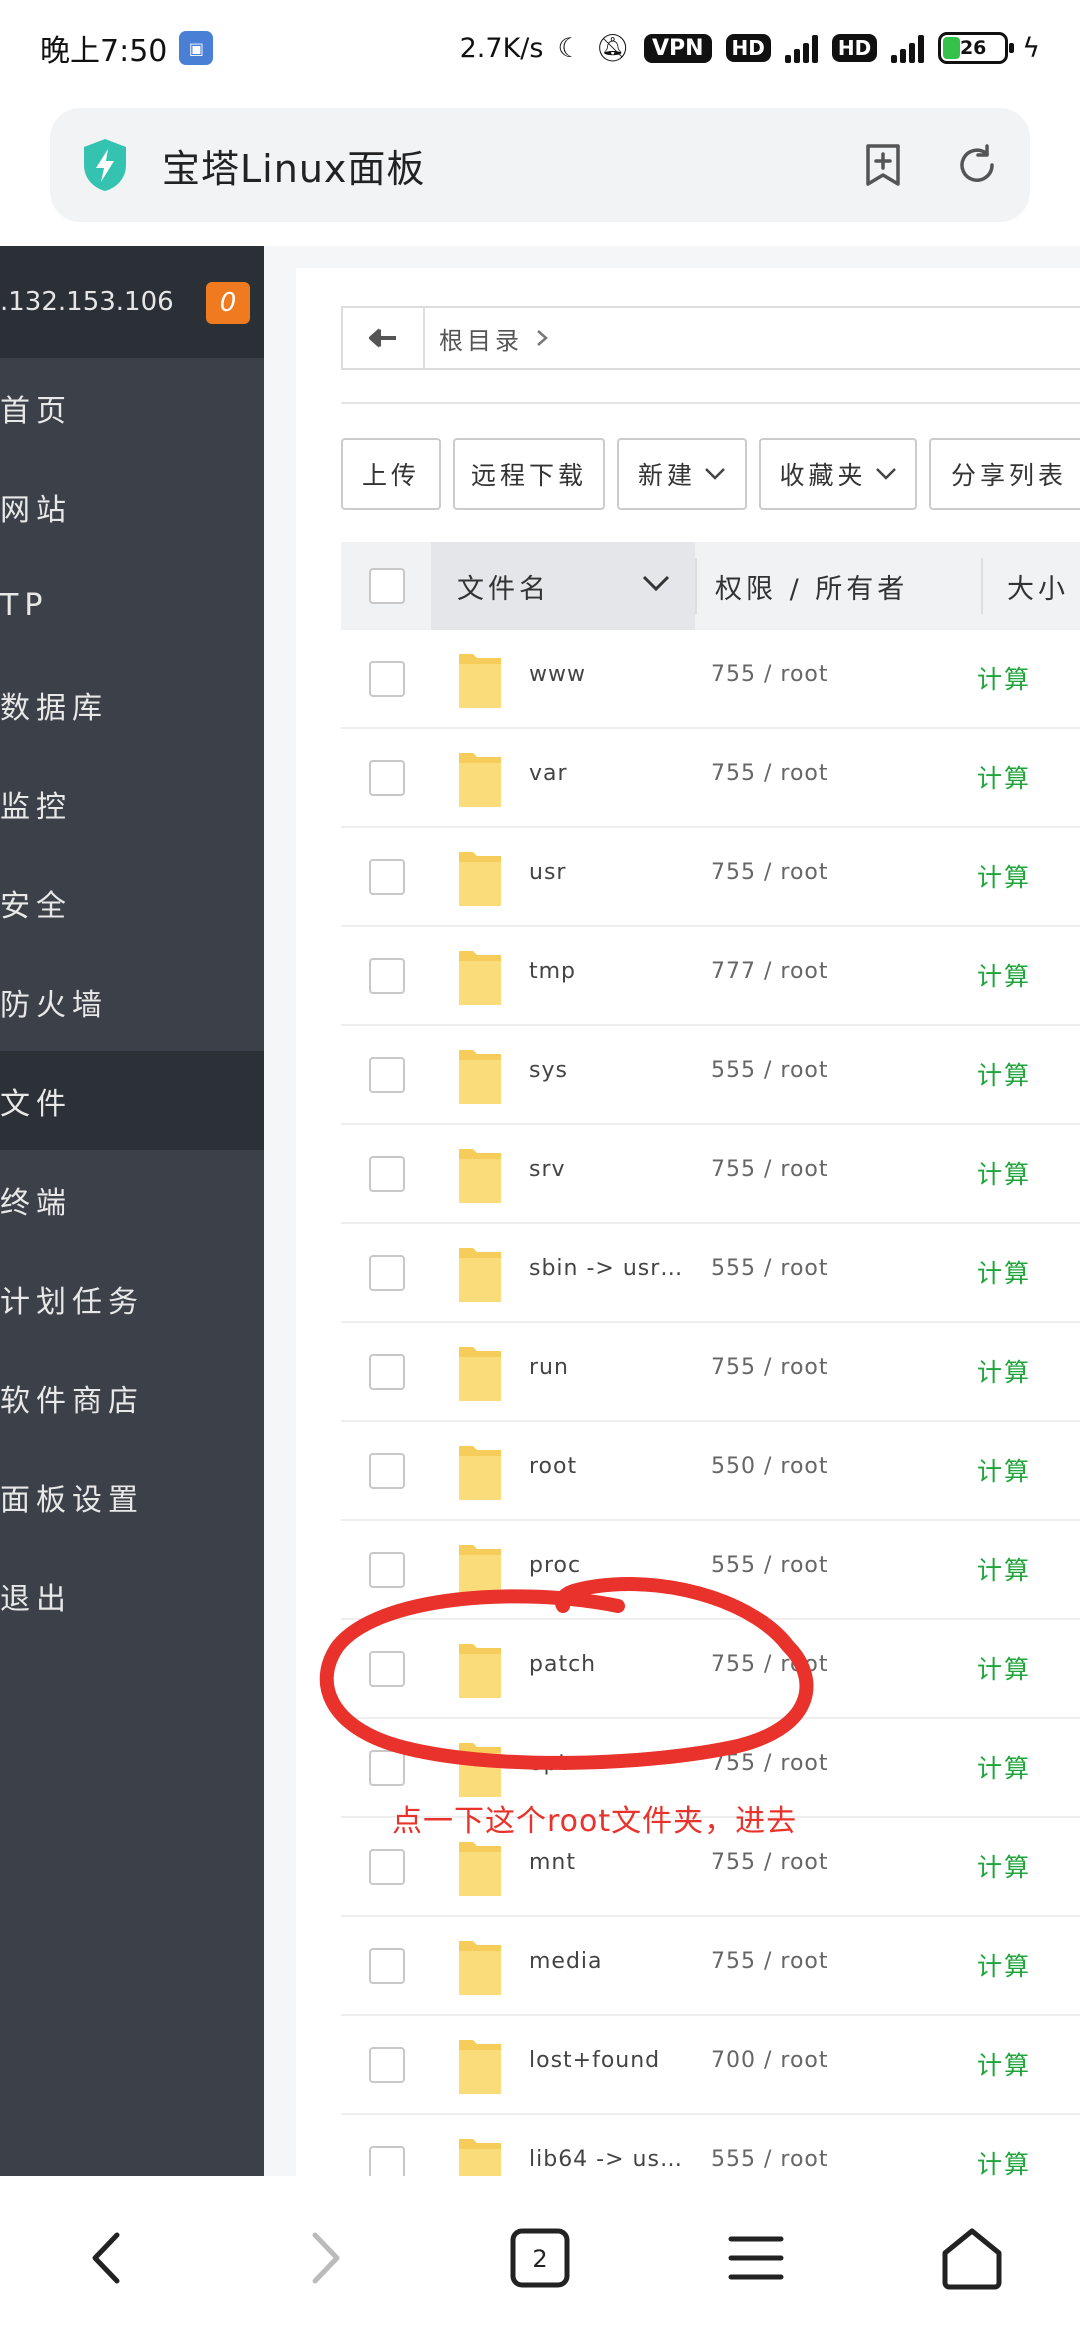 Image resolution: width=1080 pixels, height=2340 pixels. What do you see at coordinates (132, 1298) in the screenshot?
I see `sidebar-item-cron: 计划任务` at bounding box center [132, 1298].